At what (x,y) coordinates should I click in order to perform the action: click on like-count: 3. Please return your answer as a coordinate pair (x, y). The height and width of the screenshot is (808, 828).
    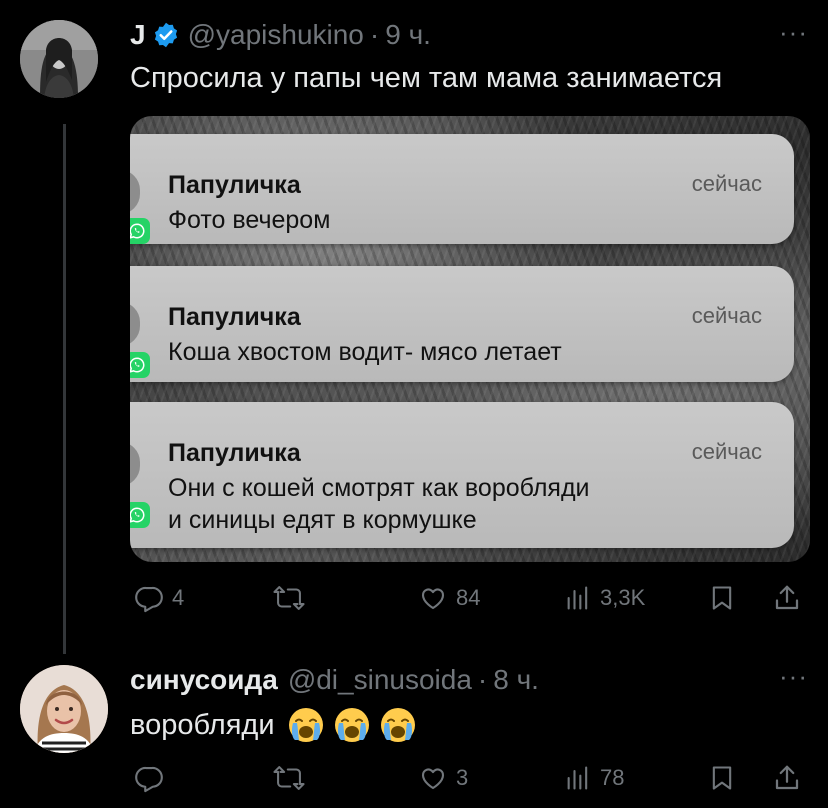
    Looking at the image, I should click on (462, 777).